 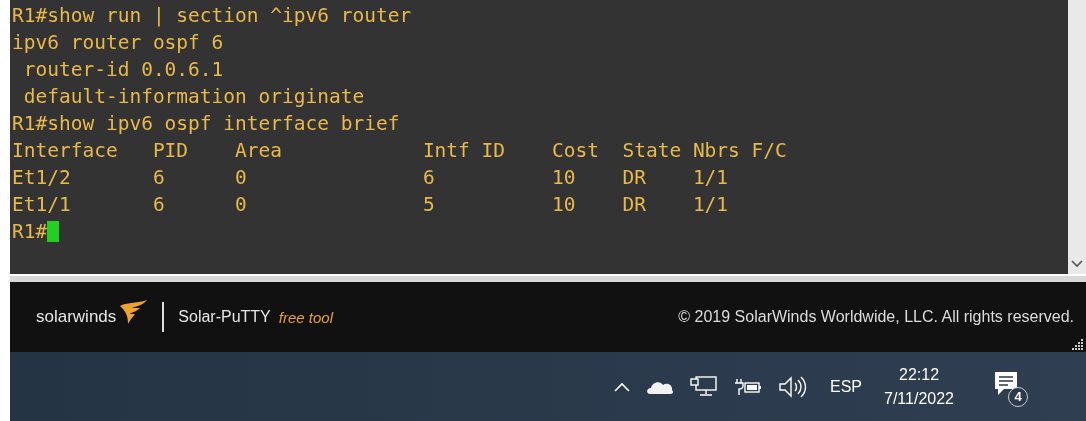 What do you see at coordinates (919, 386) in the screenshot?
I see `taskbar-clock: 22:12 7/11/2022` at bounding box center [919, 386].